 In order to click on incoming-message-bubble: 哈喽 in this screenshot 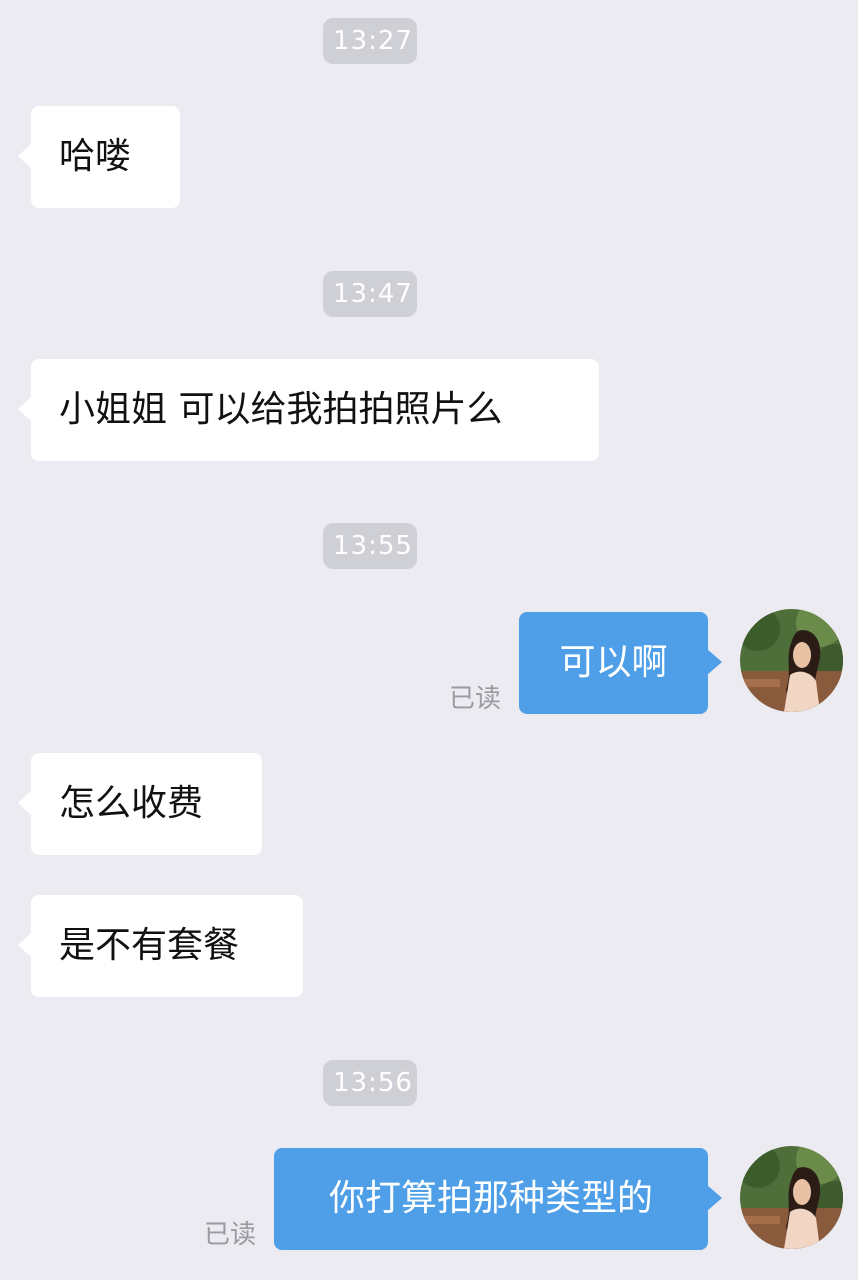, I will do `click(99, 157)`.